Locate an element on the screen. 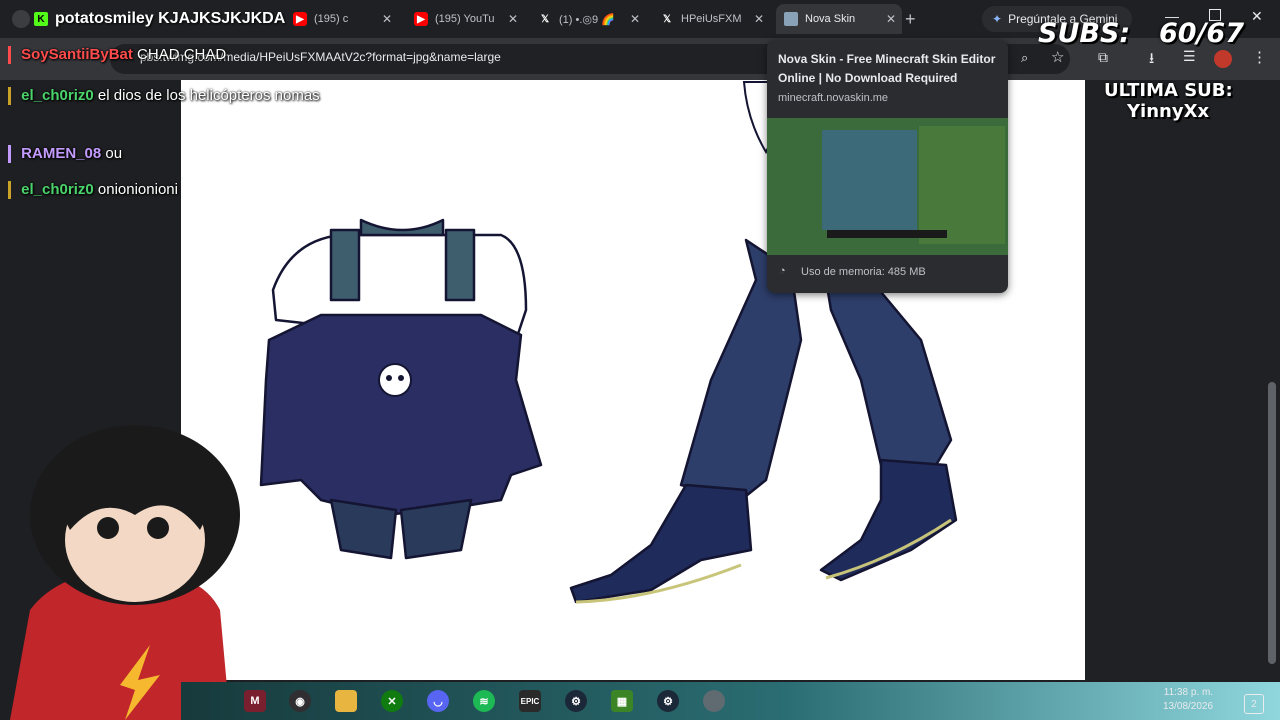 The image size is (1280, 720). xbox-icon: ✕ is located at coordinates (392, 701).